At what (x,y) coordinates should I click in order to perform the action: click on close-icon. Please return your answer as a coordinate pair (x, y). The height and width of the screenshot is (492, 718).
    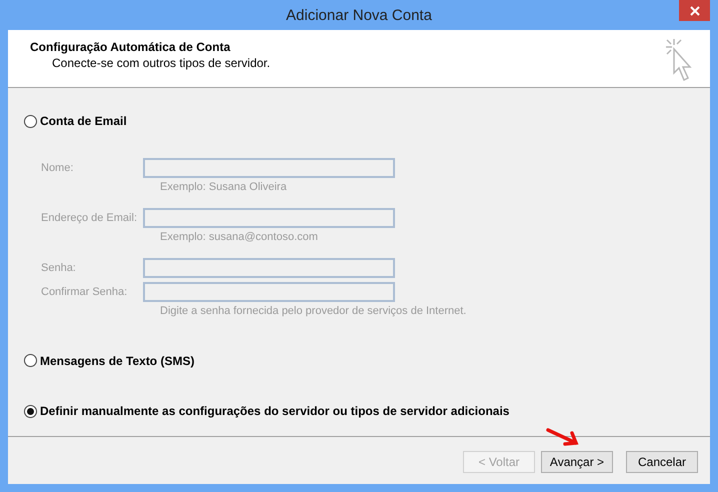
    Looking at the image, I should click on (695, 11).